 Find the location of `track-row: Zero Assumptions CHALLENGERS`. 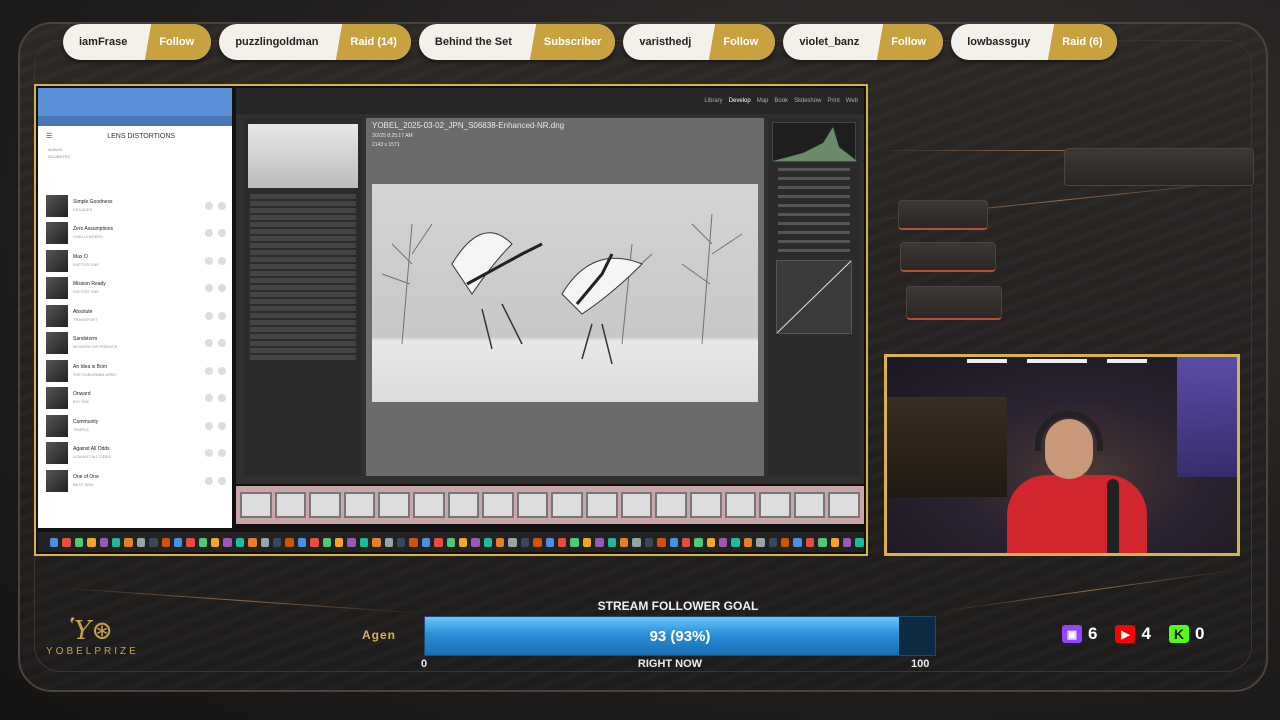

track-row: Zero Assumptions CHALLENGERS is located at coordinates (135, 234).